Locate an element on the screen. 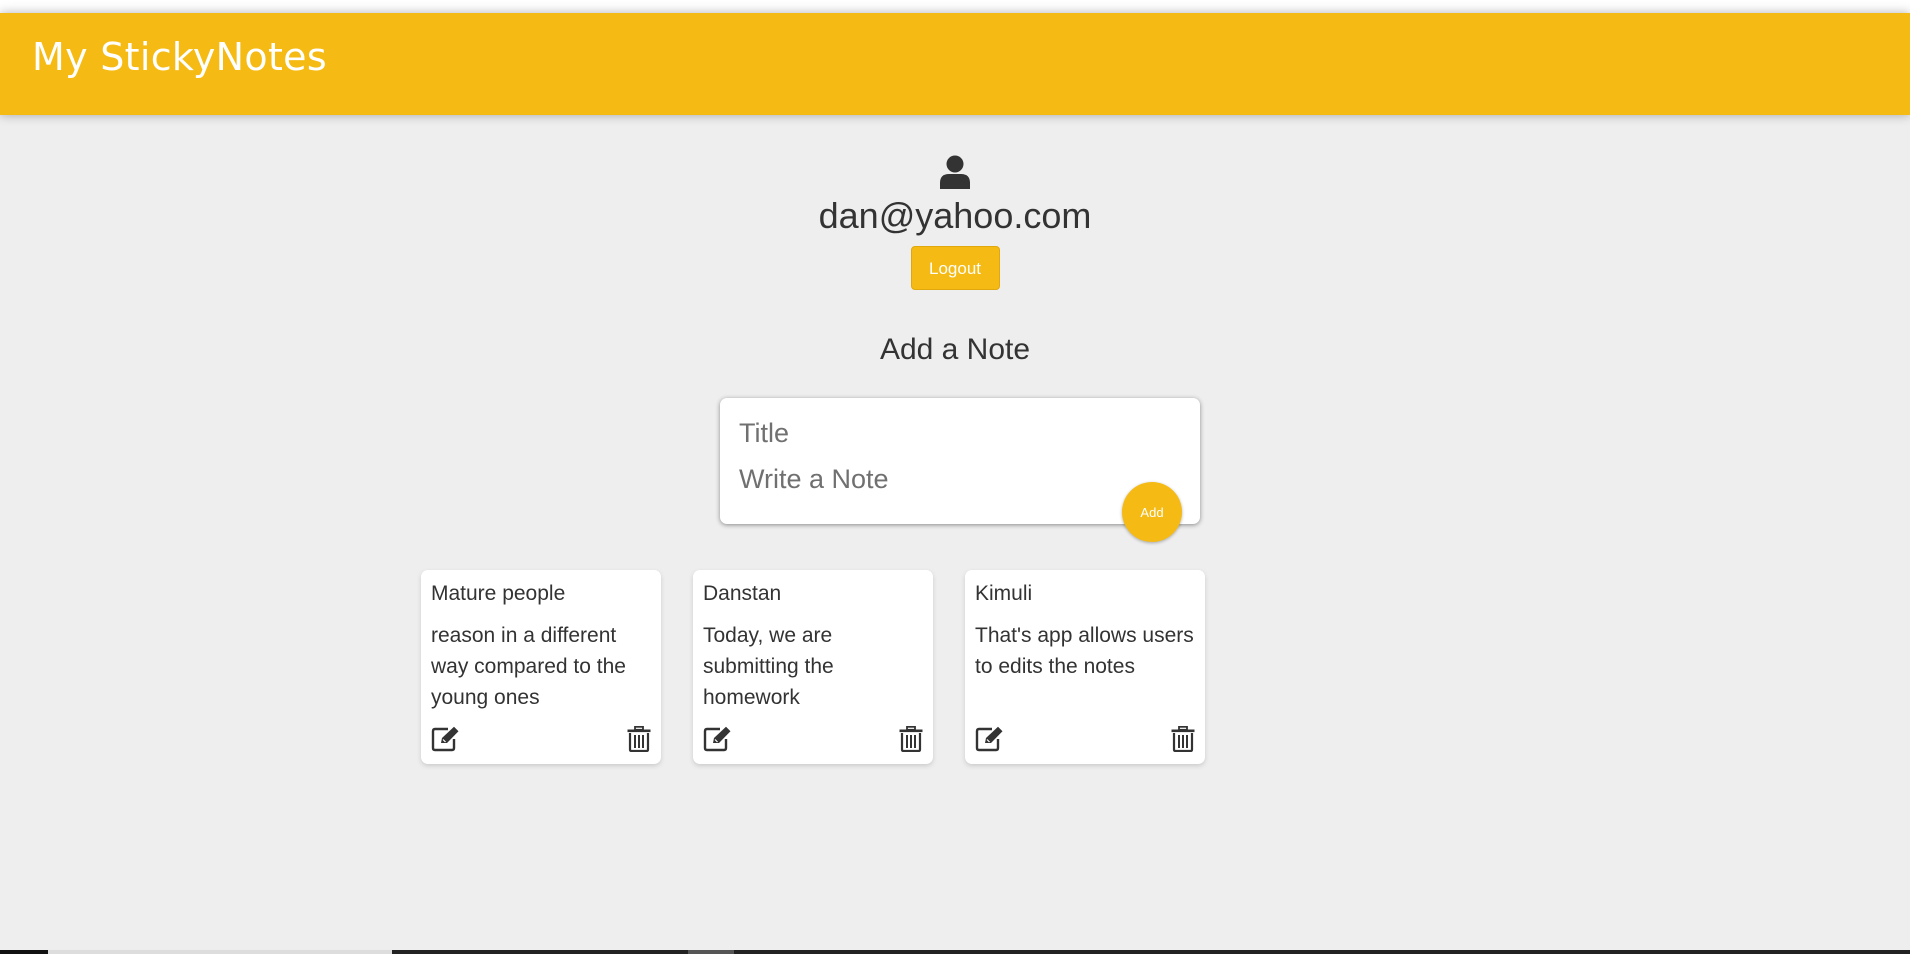 The image size is (1910, 954). app-title: My StickyNotes is located at coordinates (179, 57).